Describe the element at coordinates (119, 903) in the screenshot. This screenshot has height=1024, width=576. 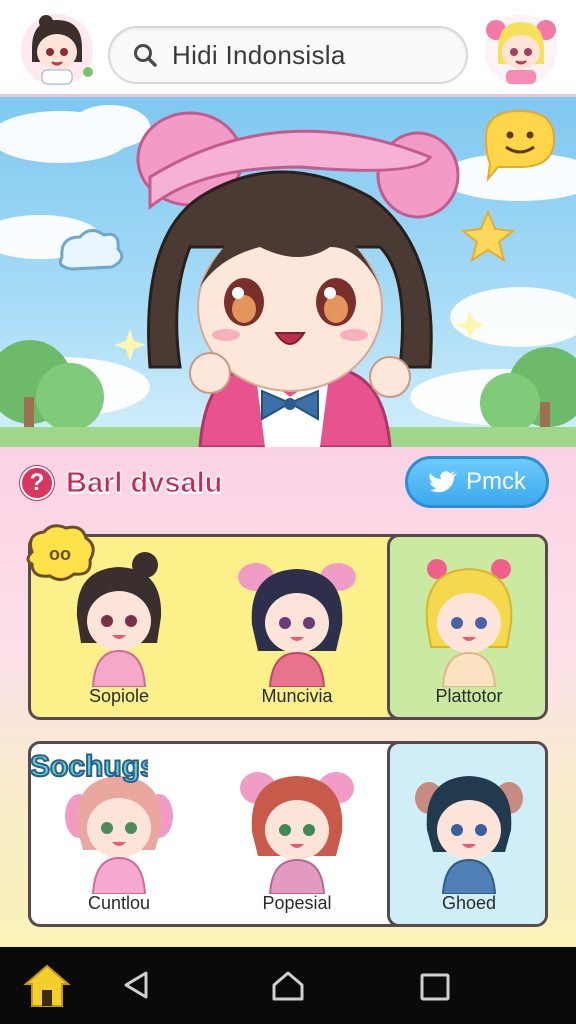
I see `card-label: Cuntlou` at that location.